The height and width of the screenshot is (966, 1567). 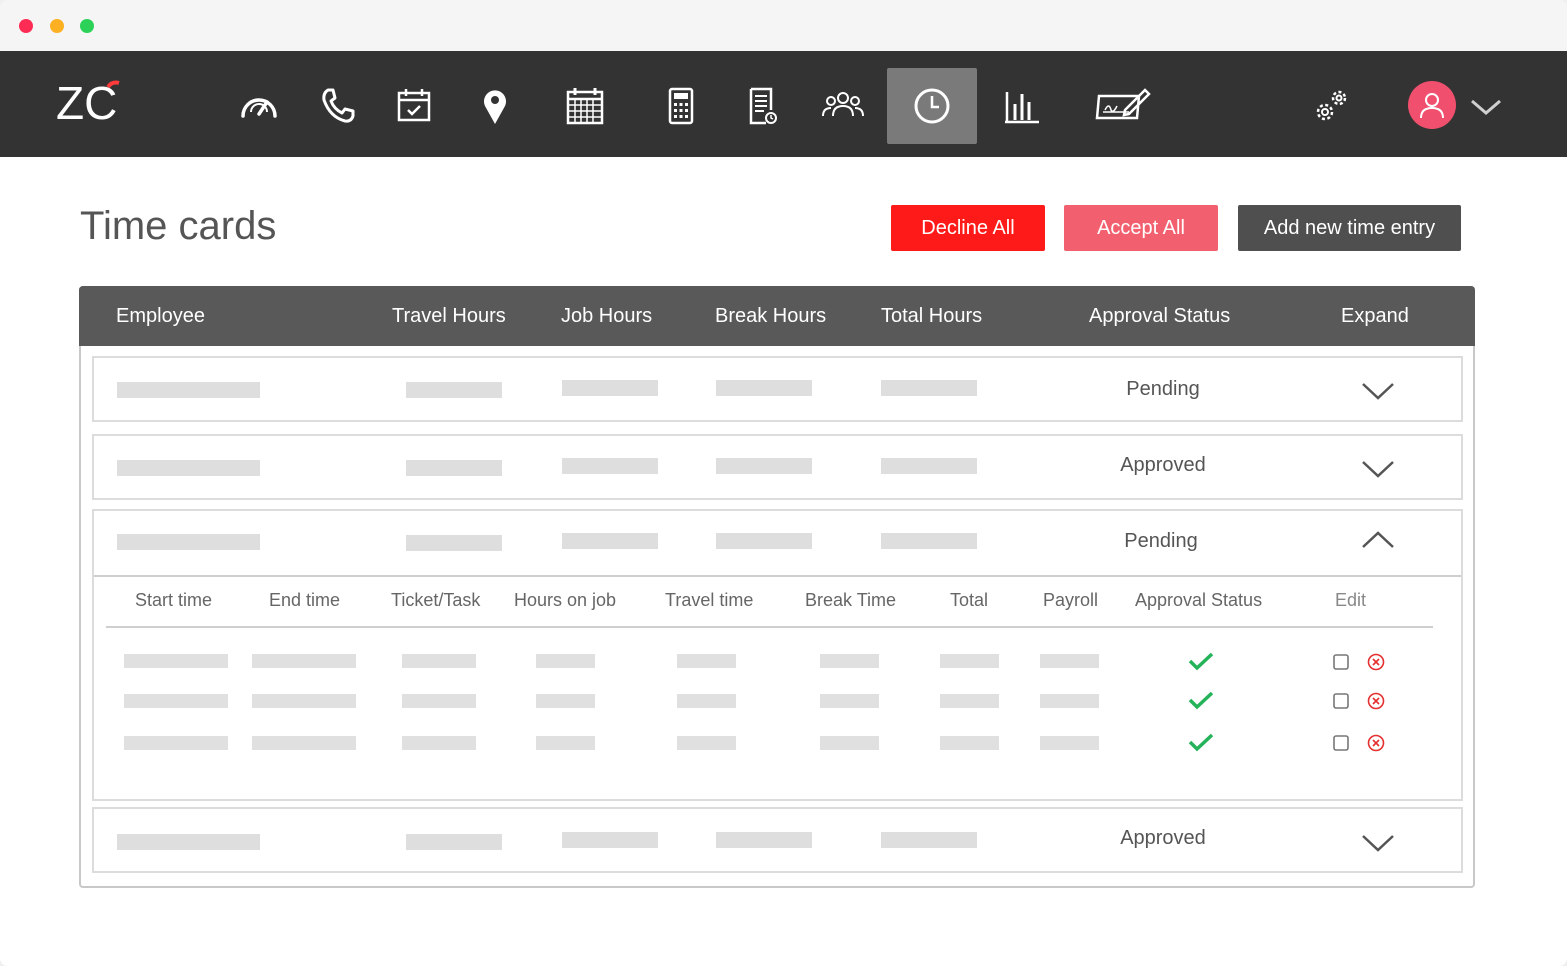 I want to click on team-nav, so click(x=843, y=106).